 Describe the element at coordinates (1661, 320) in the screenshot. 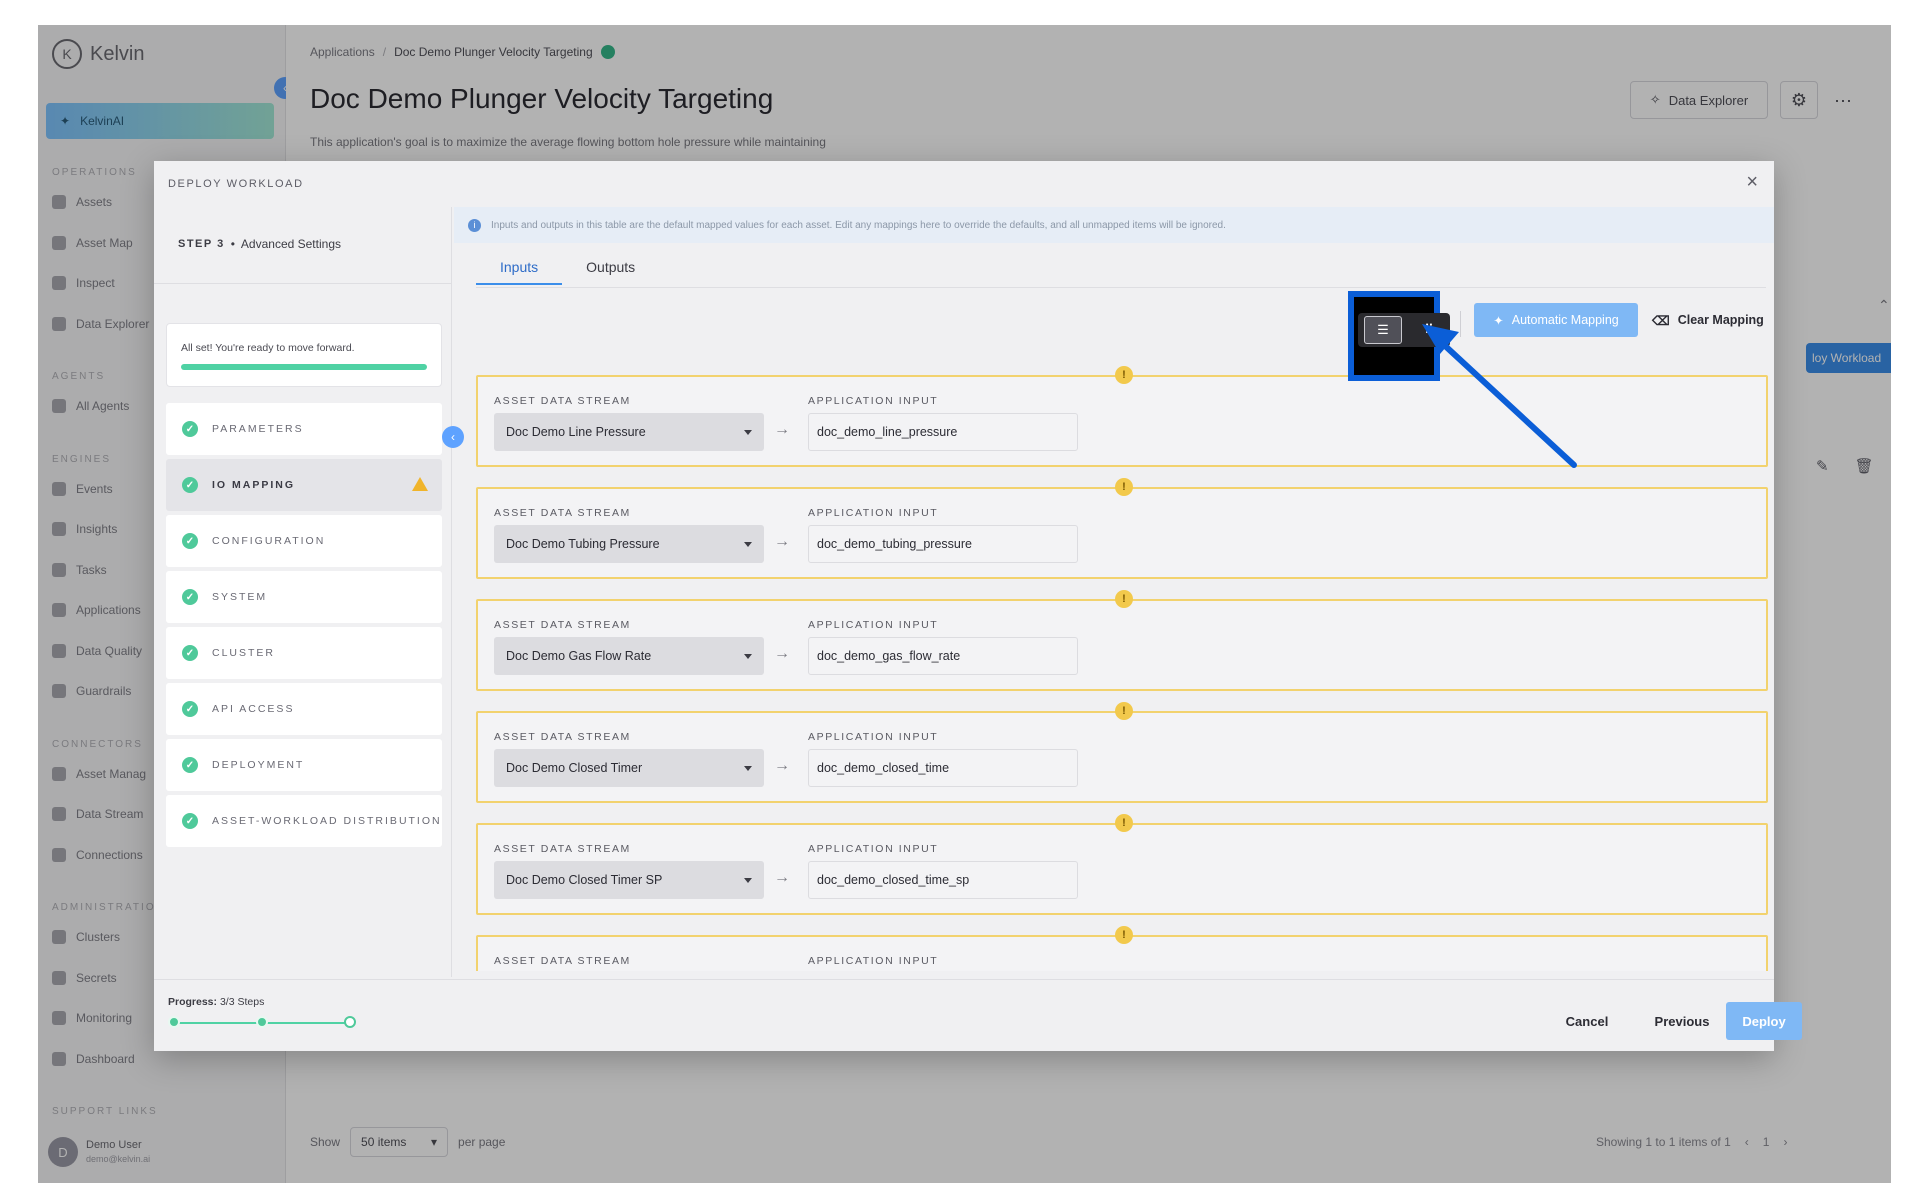

I see `eraser-icon: ⌫` at that location.